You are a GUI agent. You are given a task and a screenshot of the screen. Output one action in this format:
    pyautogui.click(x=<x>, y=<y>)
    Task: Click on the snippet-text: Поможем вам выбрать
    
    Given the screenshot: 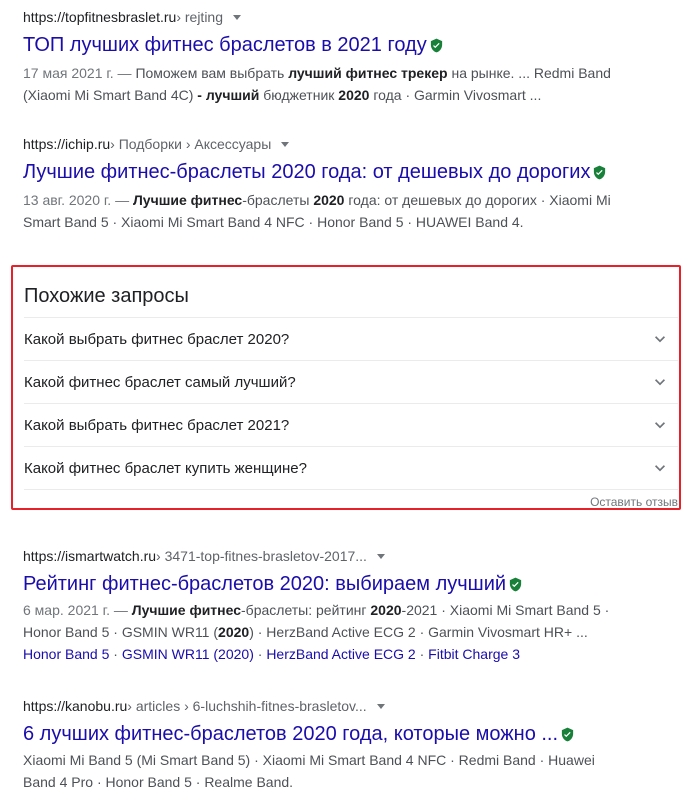 What is the action you would take?
    pyautogui.click(x=212, y=73)
    